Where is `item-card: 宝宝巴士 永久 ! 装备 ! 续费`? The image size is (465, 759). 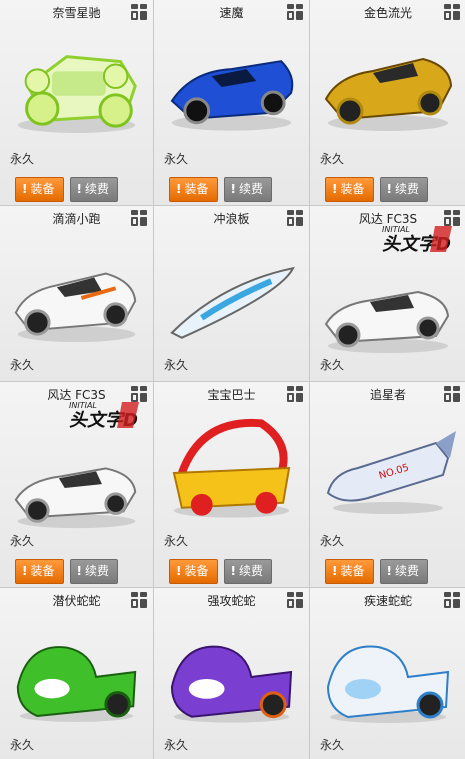
item-card: 宝宝巴士 永久 ! 装备 ! 续费 is located at coordinates (231, 484).